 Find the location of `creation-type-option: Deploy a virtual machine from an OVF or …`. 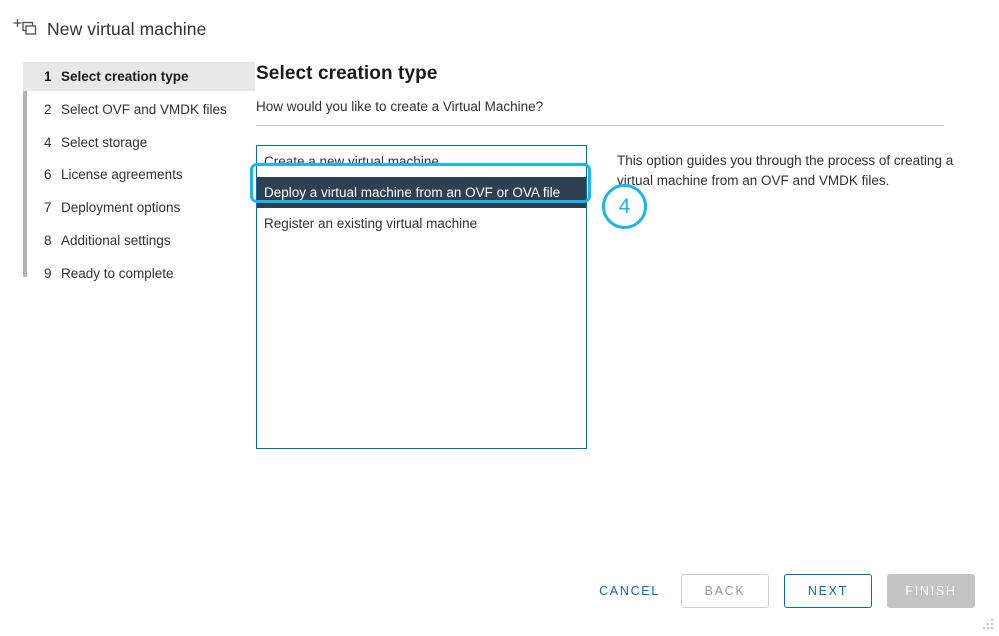

creation-type-option: Deploy a virtual machine from an OVF or … is located at coordinates (421, 192).